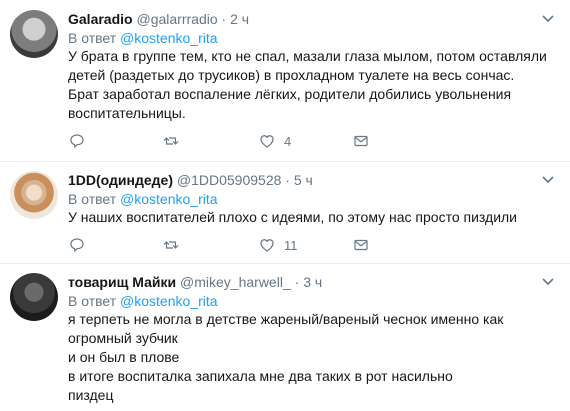 This screenshot has width=570, height=411. I want to click on tweet-text-line: и он был в плове, so click(124, 357).